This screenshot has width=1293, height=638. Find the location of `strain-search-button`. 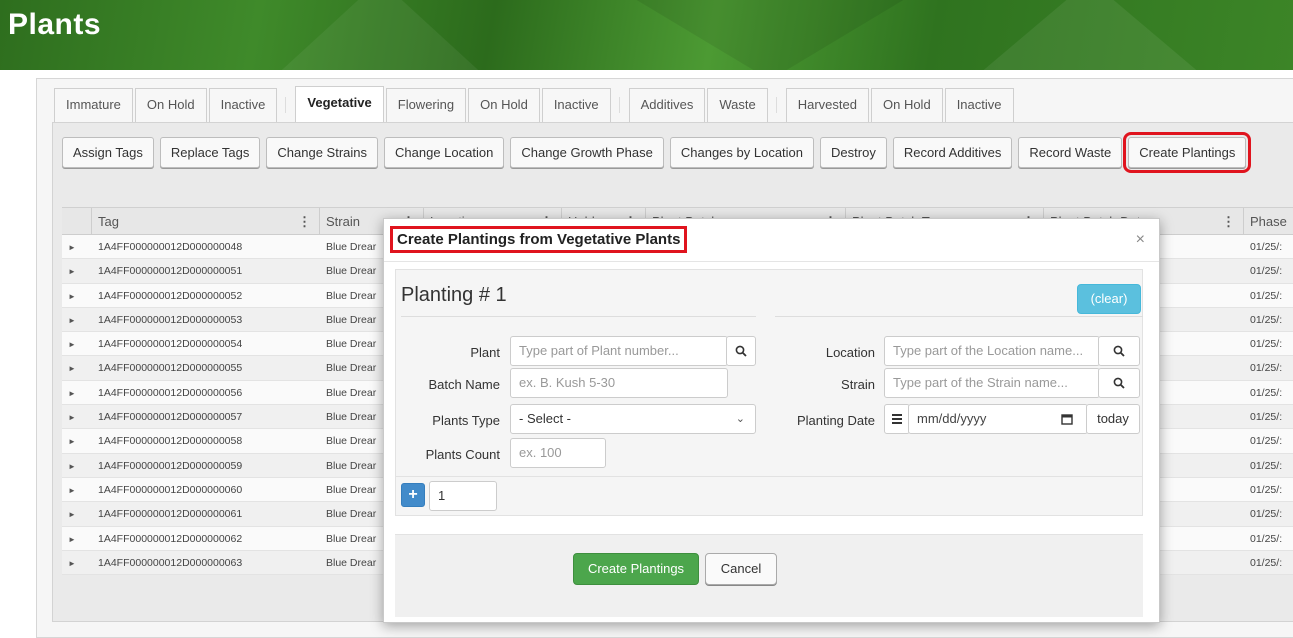

strain-search-button is located at coordinates (1119, 383).